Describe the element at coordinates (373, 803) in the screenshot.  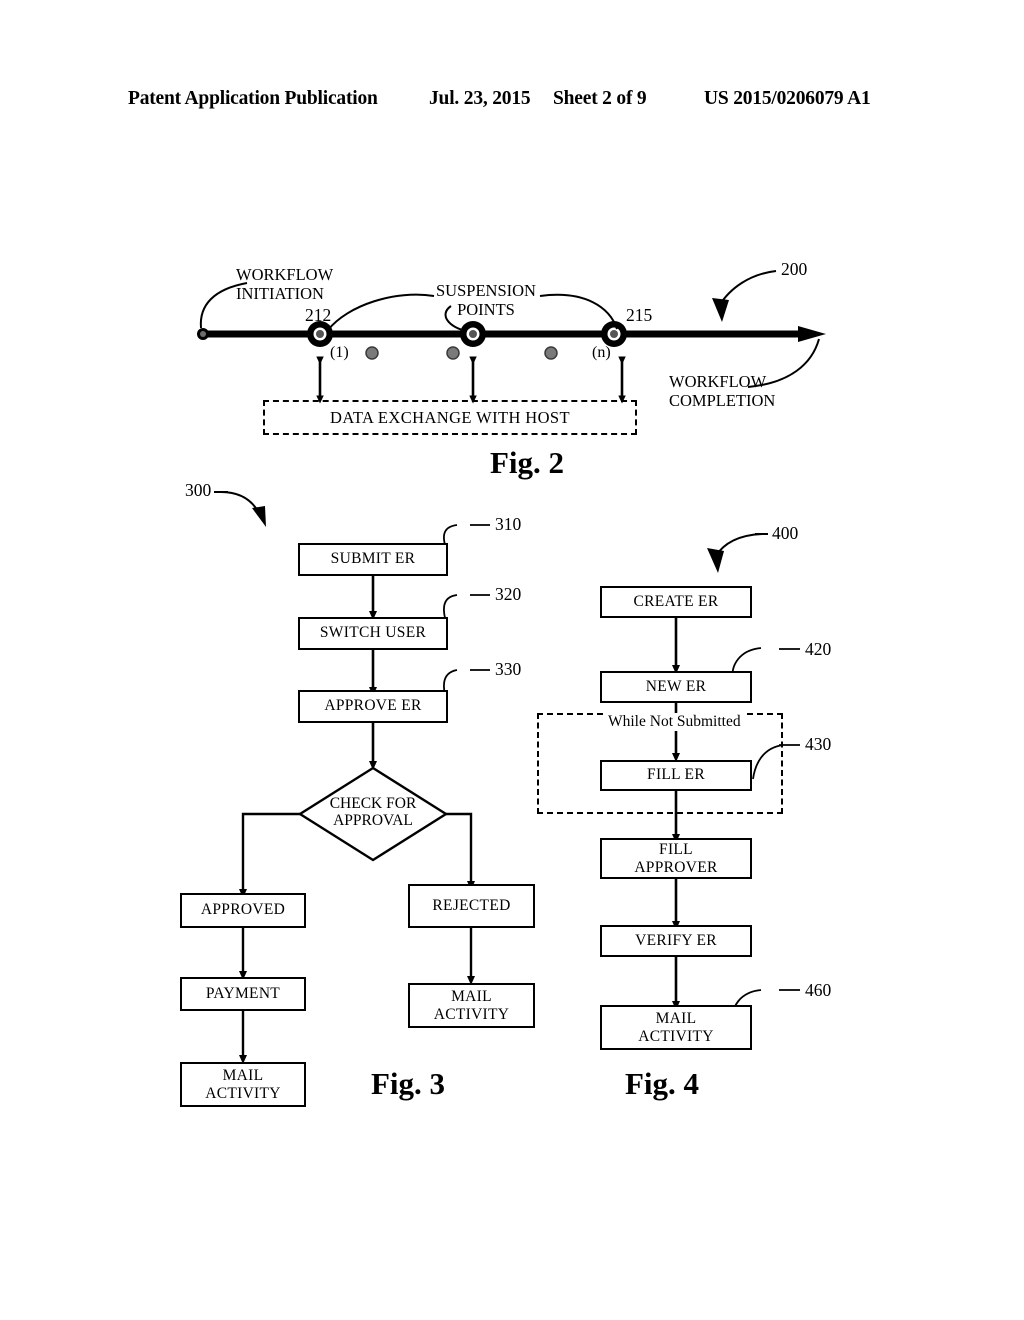
I see `fig3-decision-line1: CHECK FOR` at that location.